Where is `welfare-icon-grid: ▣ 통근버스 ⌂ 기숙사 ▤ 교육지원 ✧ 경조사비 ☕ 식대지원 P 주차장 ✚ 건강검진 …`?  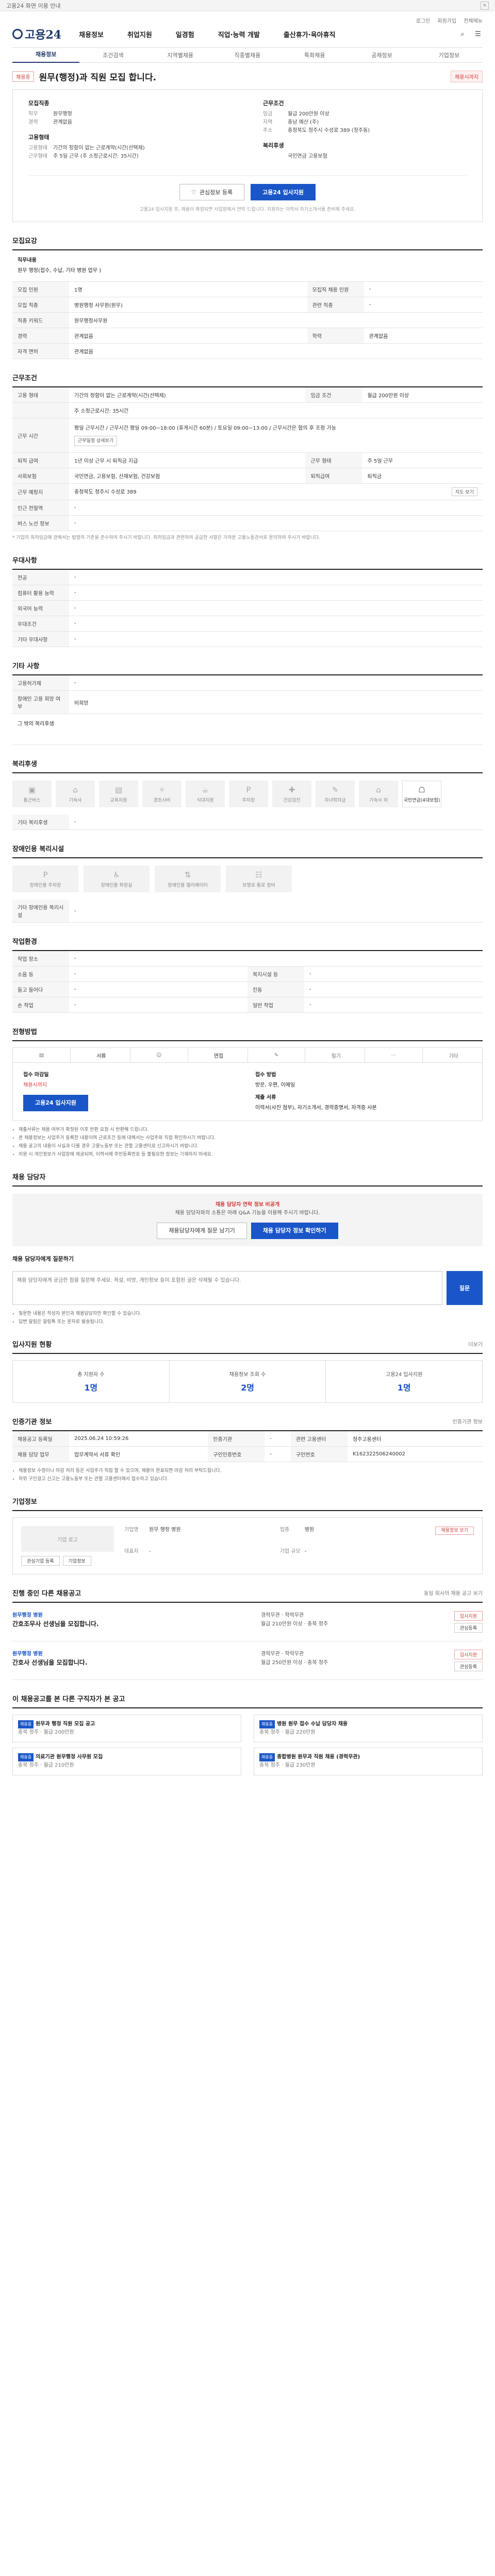
welfare-icon-grid: ▣ 통근버스 ⌂ 기숙사 ▤ 교육지원 ✧ 경조사비 ☕ 식대지원 P 주차장 ✚ 건강검진 … is located at coordinates (247, 794).